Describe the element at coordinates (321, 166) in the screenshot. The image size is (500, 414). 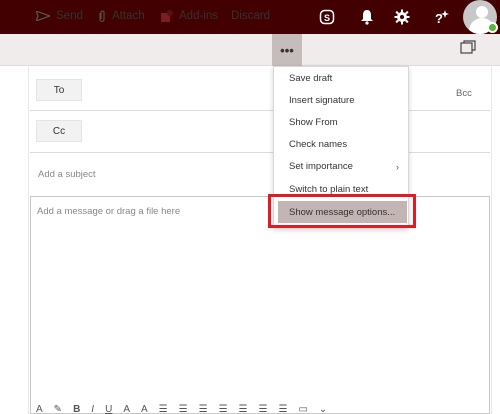
I see `menu-item-label: Set importance` at that location.